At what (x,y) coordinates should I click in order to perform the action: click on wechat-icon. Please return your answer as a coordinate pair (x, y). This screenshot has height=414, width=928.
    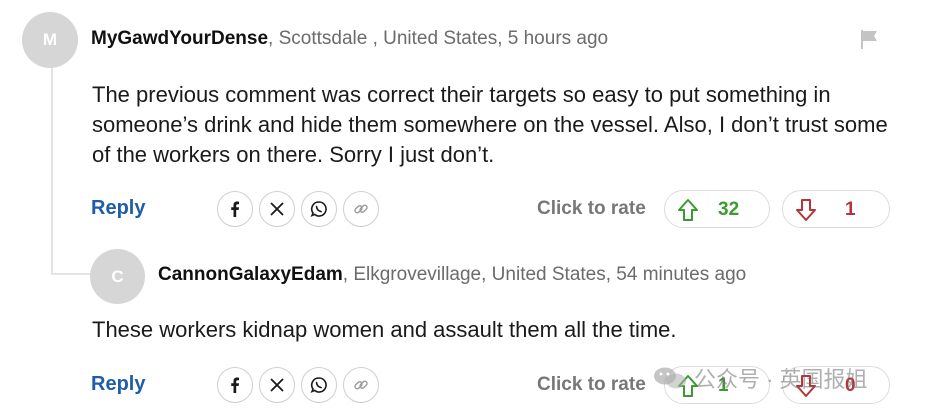
    Looking at the image, I should click on (670, 378).